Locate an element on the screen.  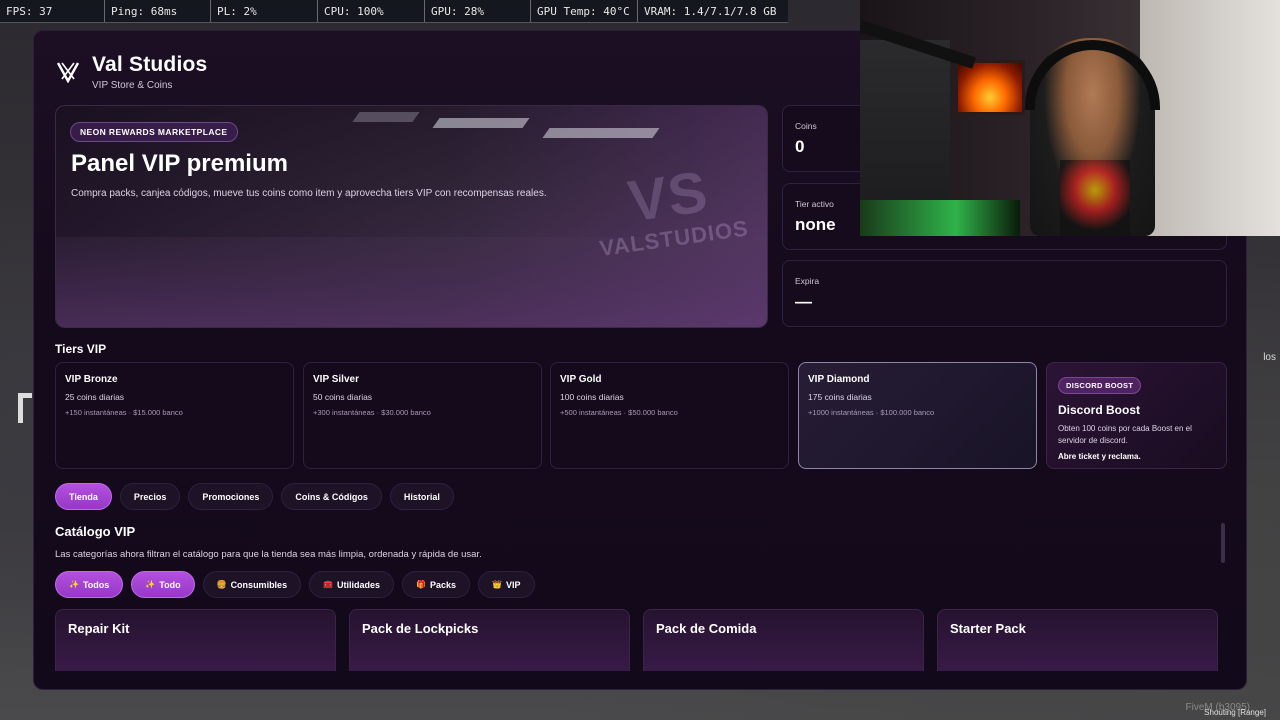
hero-badge: NEON REWARDS MARKETPLACE is located at coordinates (154, 132).